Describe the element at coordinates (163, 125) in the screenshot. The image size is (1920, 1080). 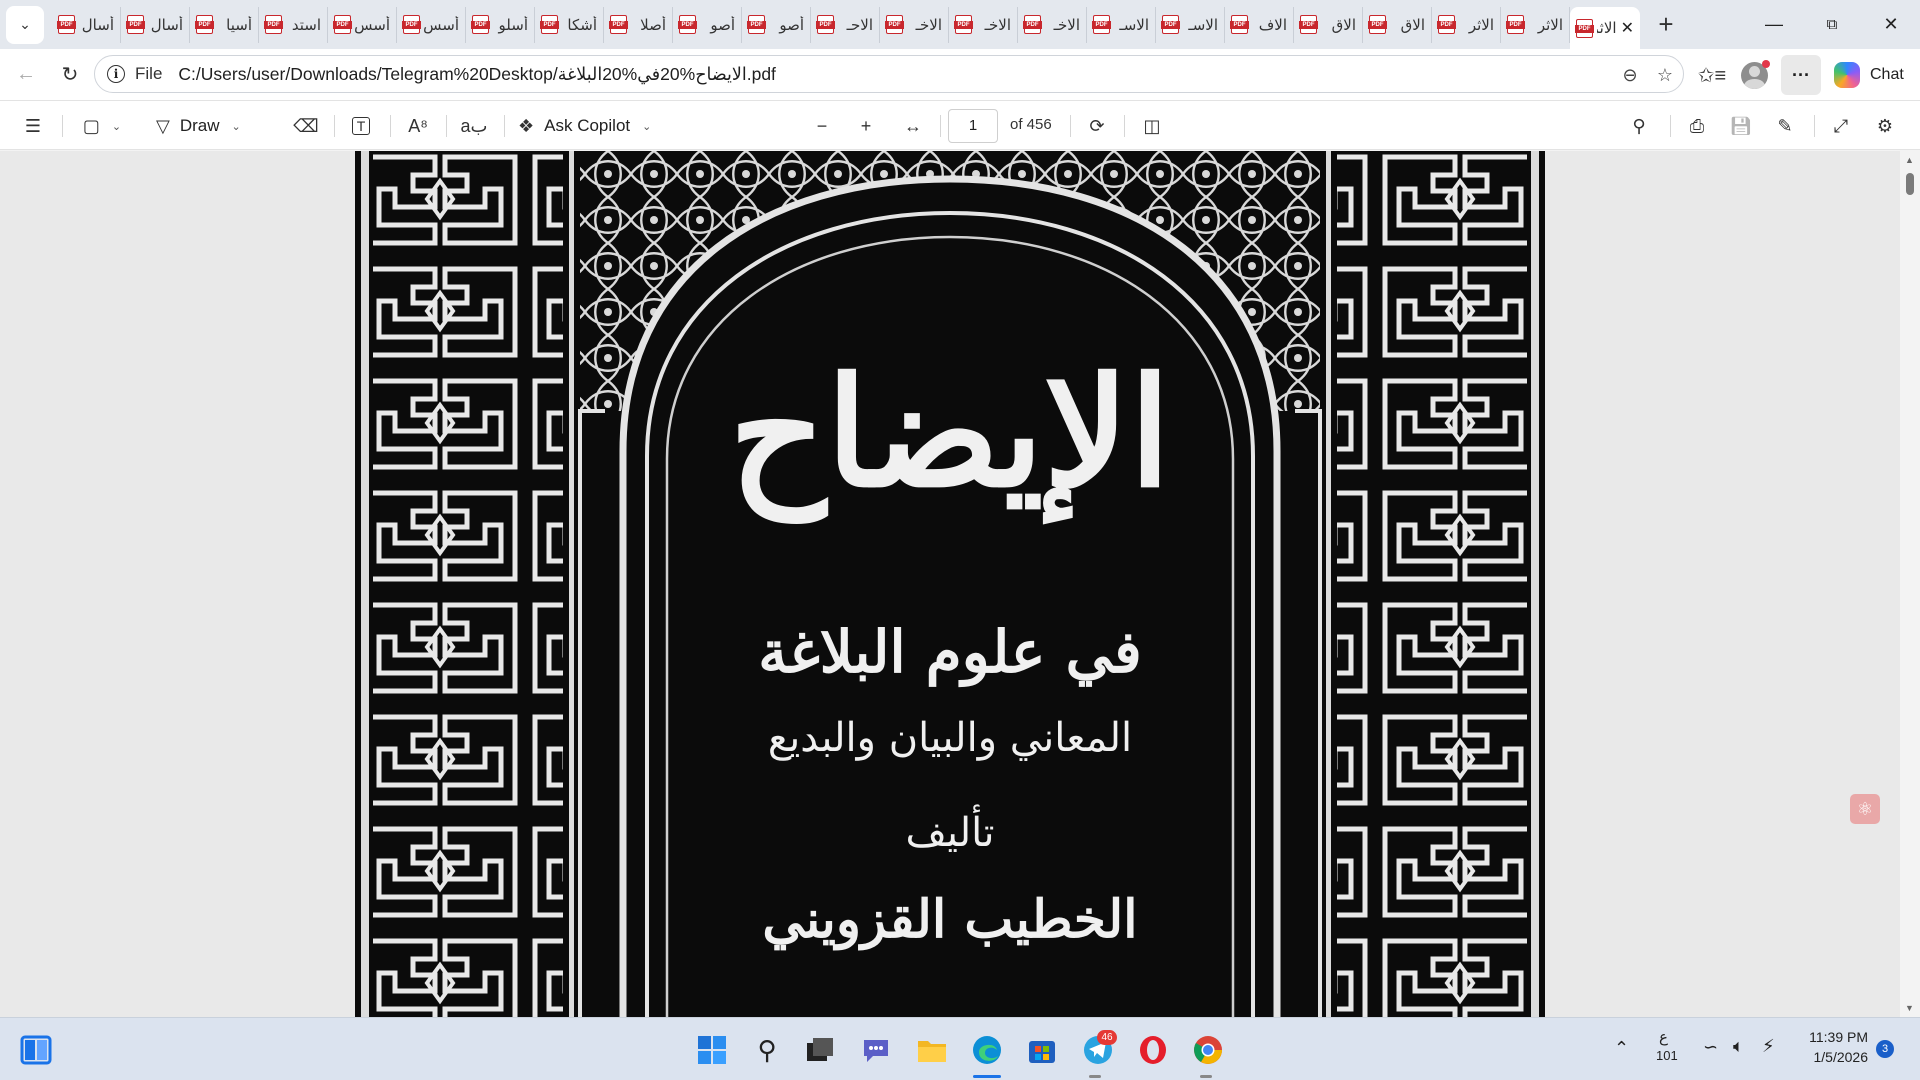
I see `pen-icon: ▽` at that location.